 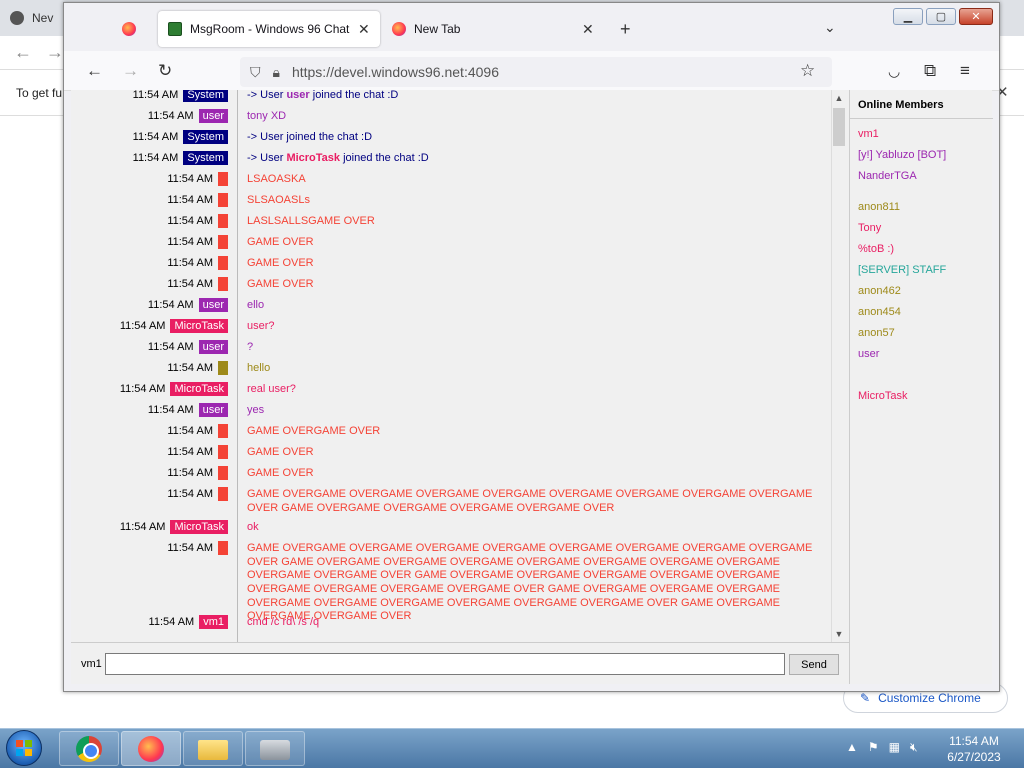 I want to click on printer-icon, so click(x=275, y=750).